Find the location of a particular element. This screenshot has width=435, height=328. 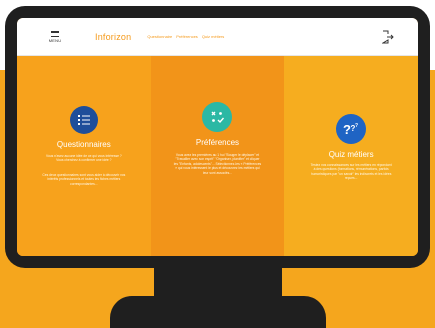

logout-icon is located at coordinates (388, 37).